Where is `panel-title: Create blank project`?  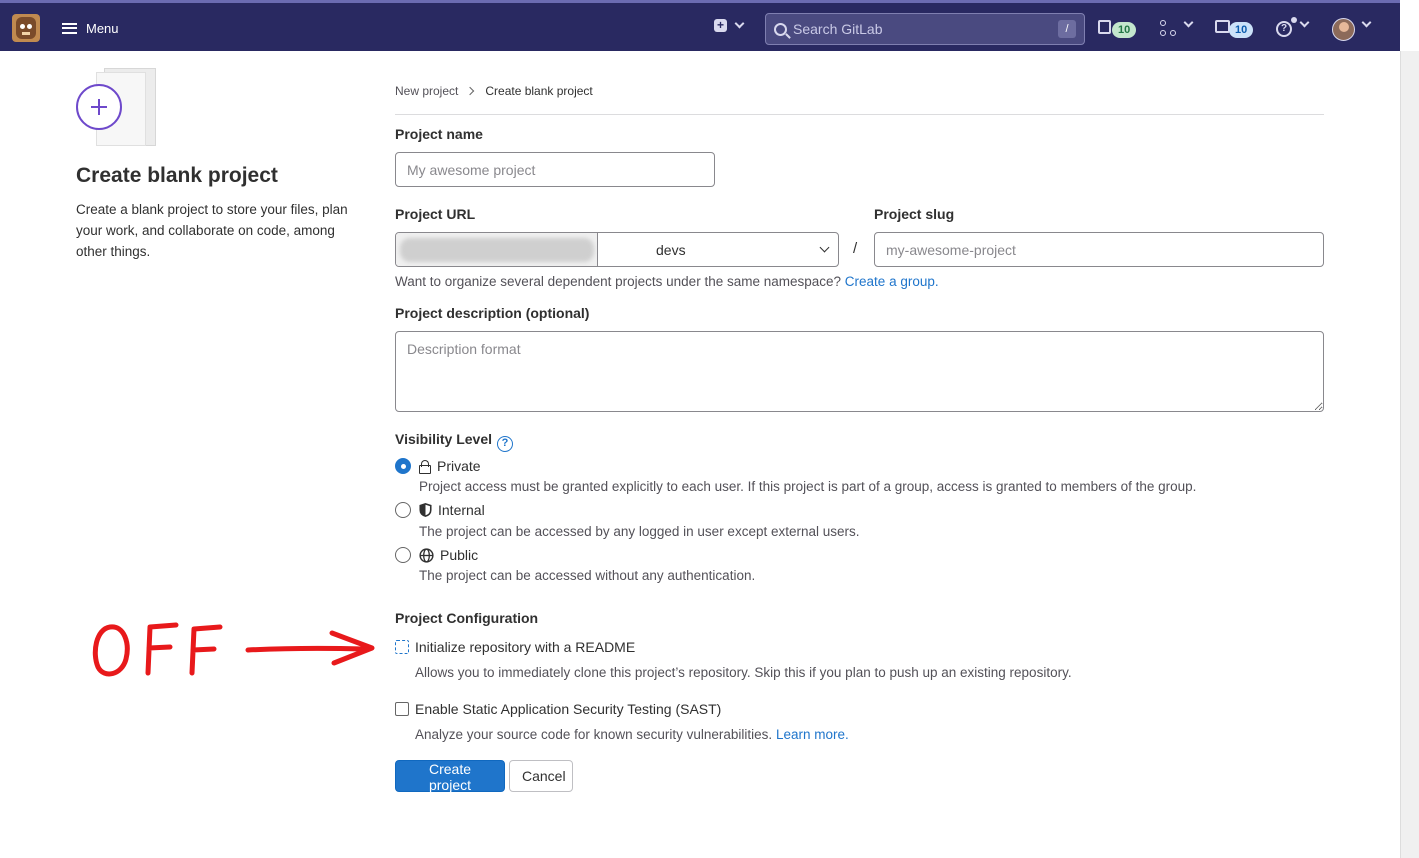
panel-title: Create blank project is located at coordinates (177, 175).